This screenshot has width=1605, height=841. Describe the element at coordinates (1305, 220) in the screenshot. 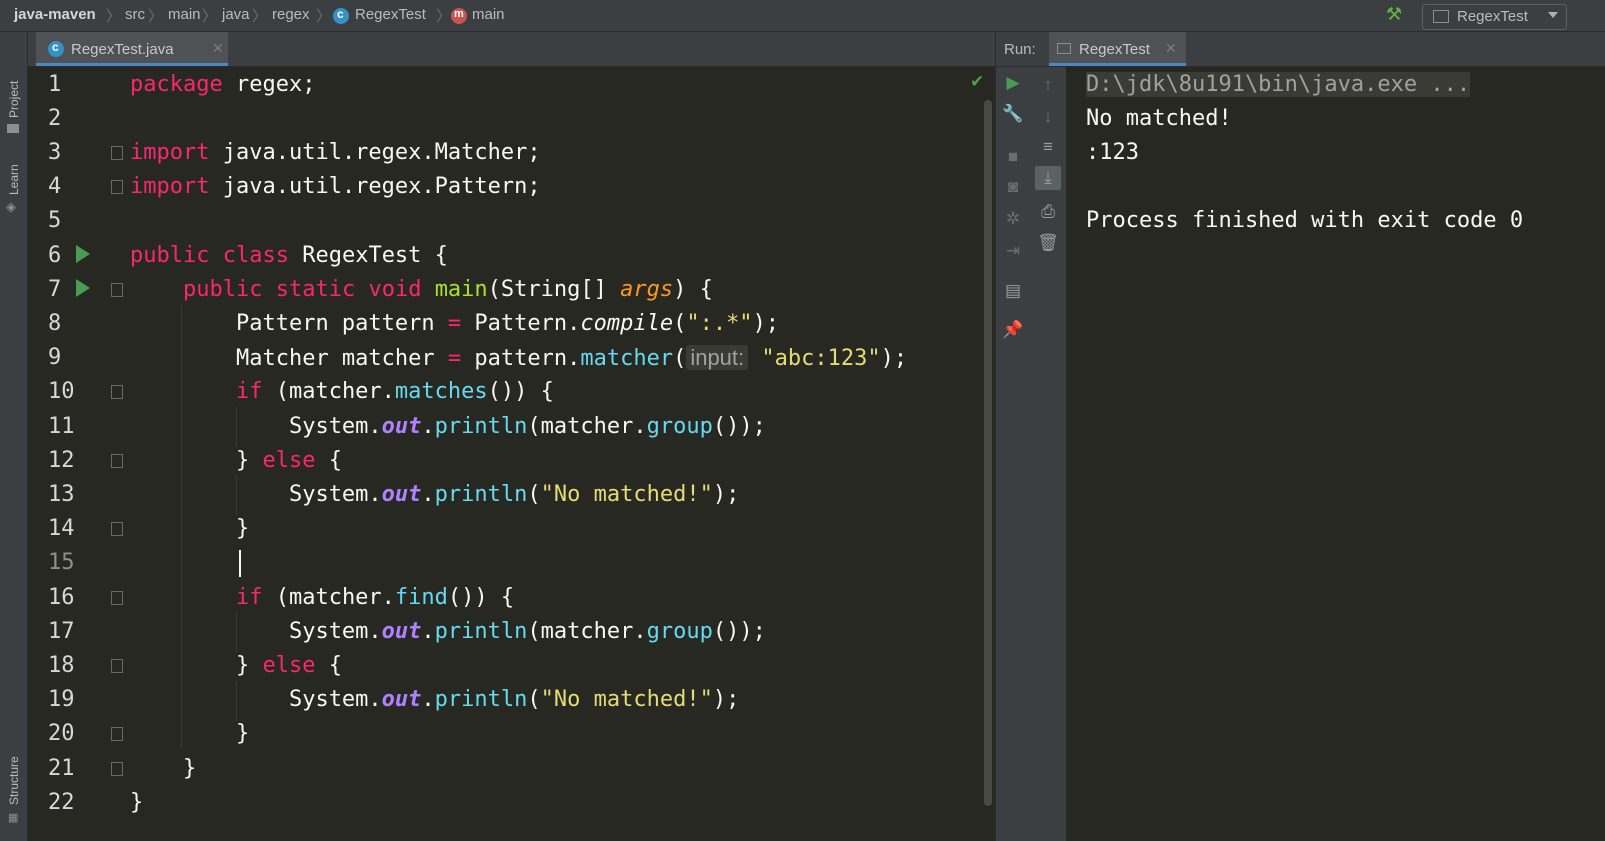

I see `console-exit-line: Process finished with exit code 0` at that location.